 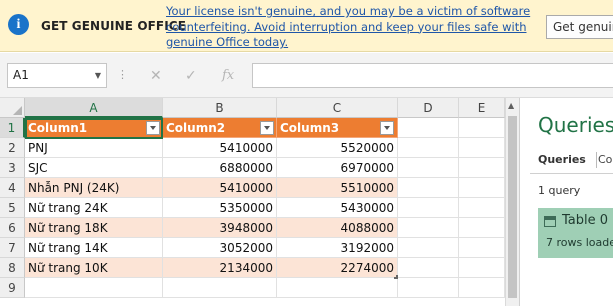 What do you see at coordinates (94, 268) in the screenshot?
I see `table-cell: Nữ trang 10K` at bounding box center [94, 268].